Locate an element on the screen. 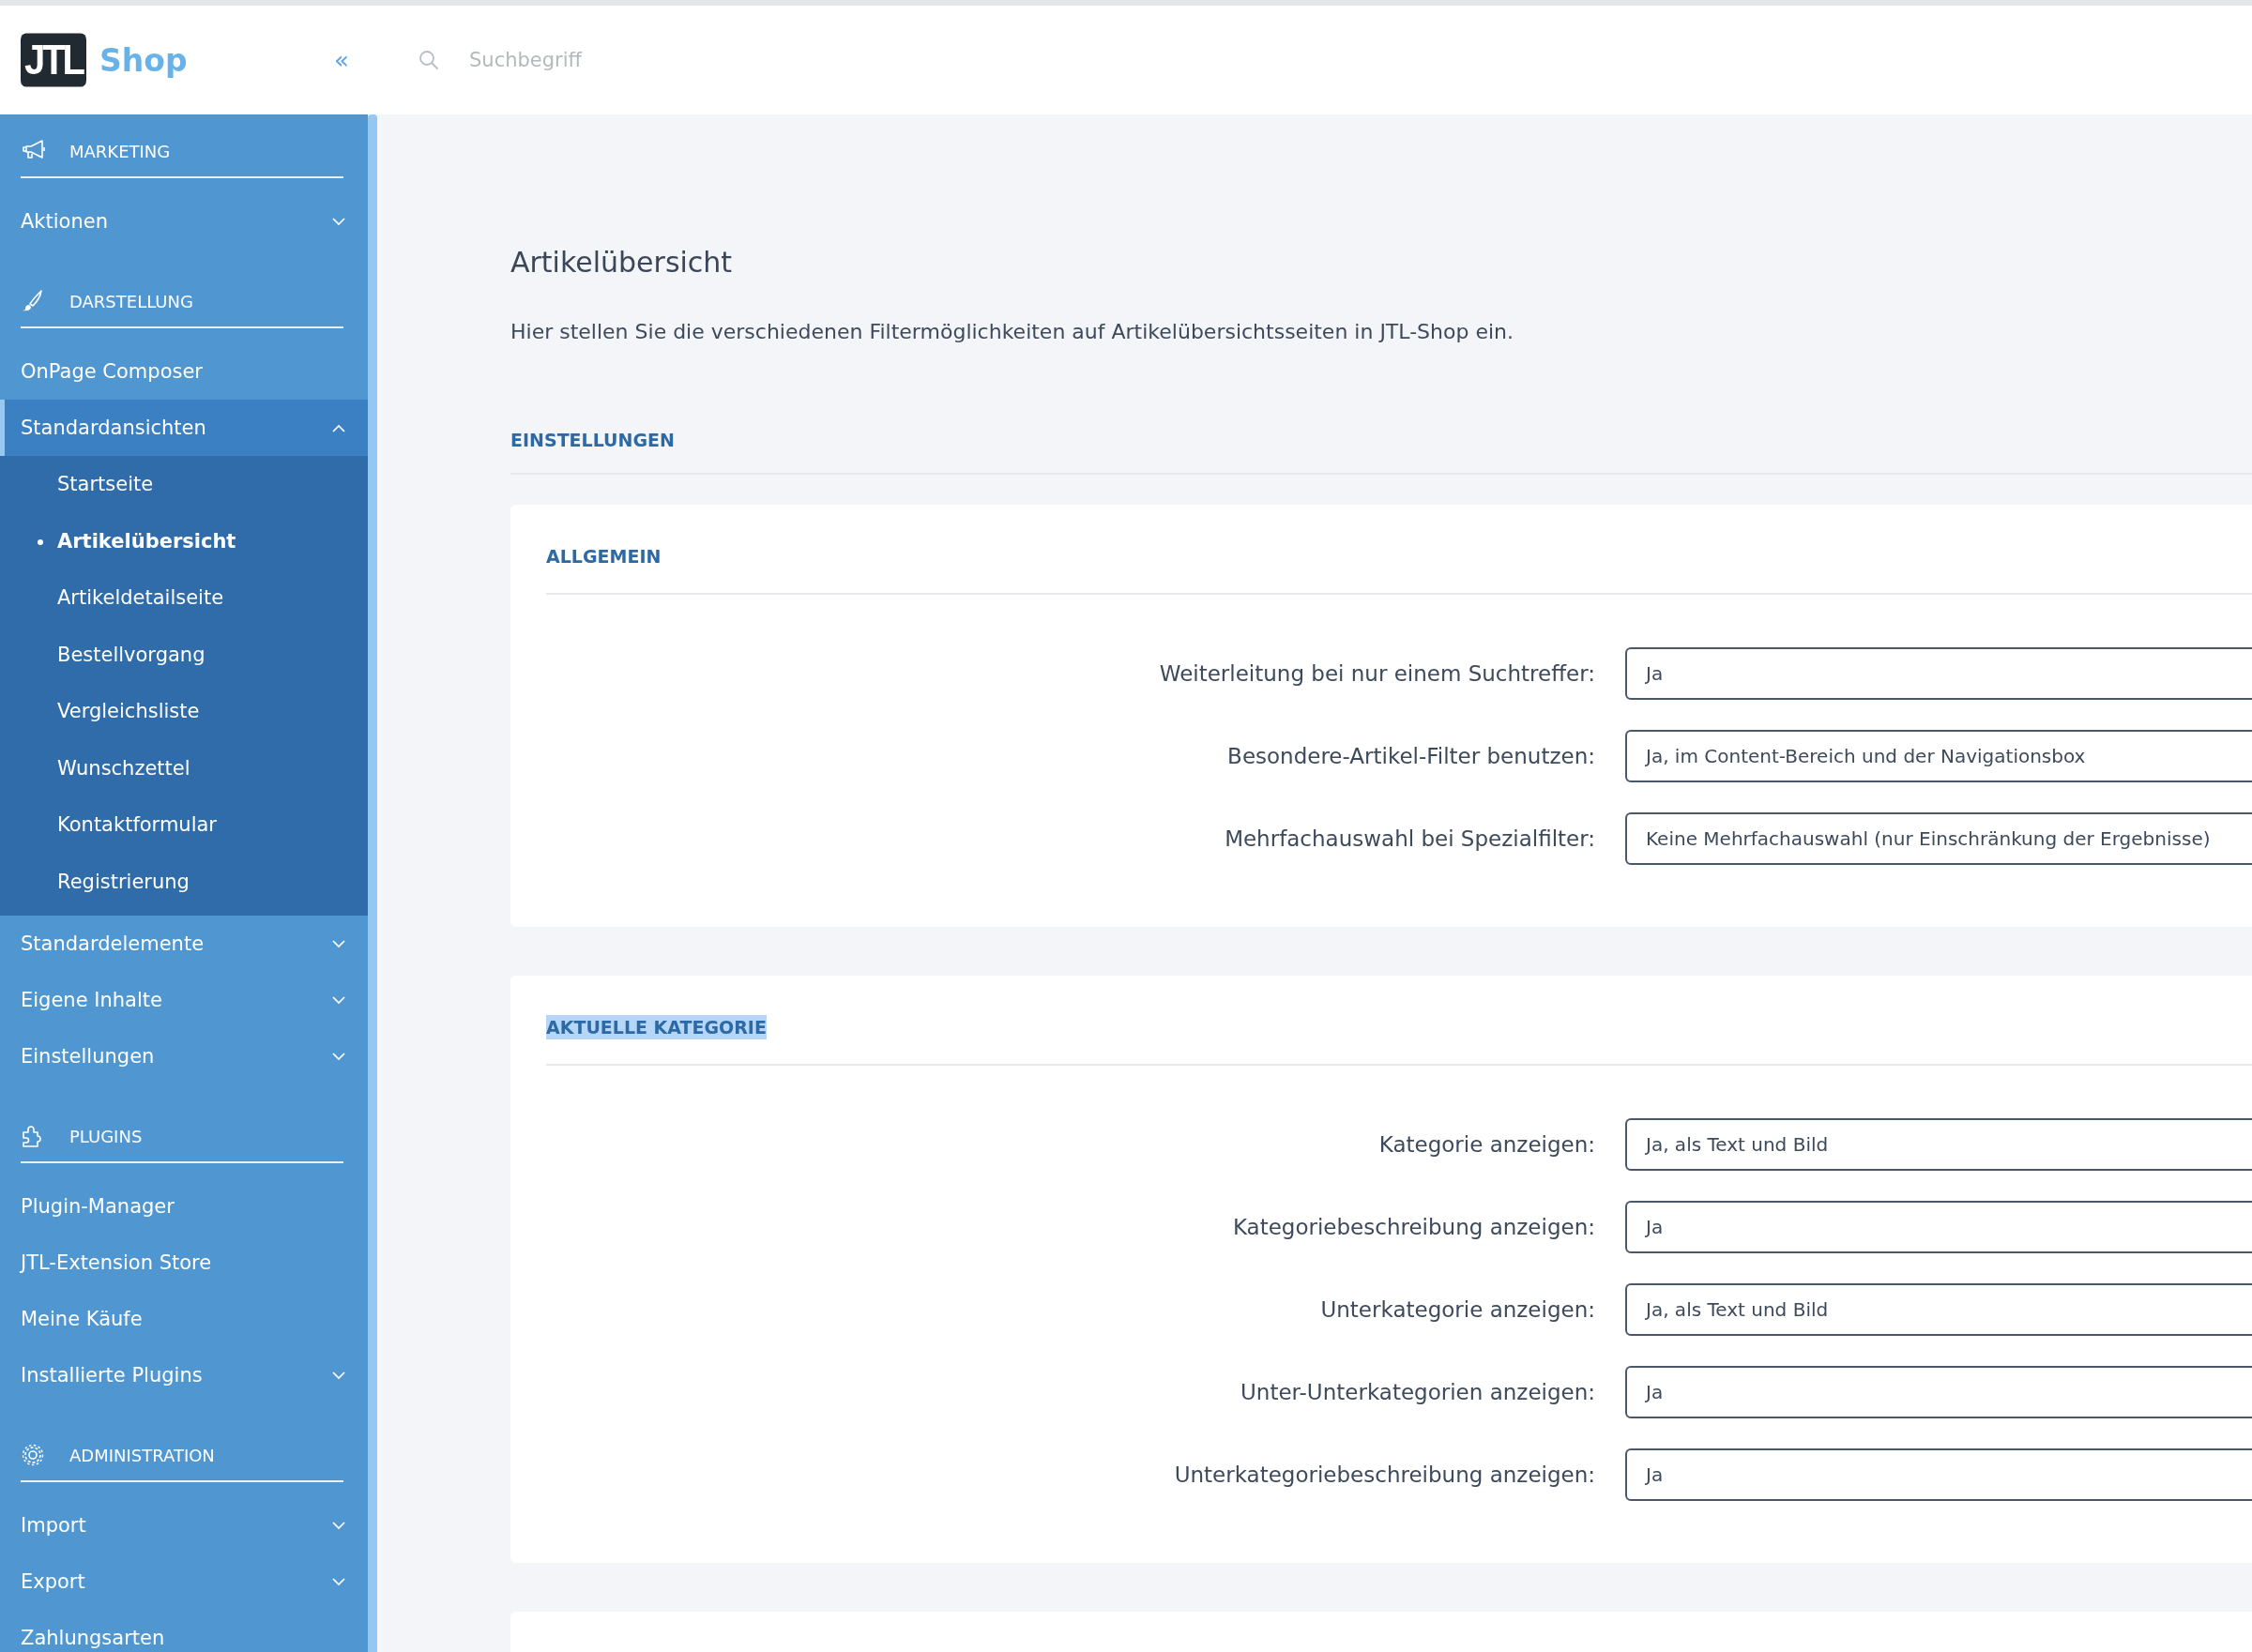 The width and height of the screenshot is (2252, 1652). nav-item: Zahlungsarten is located at coordinates (184, 1631).